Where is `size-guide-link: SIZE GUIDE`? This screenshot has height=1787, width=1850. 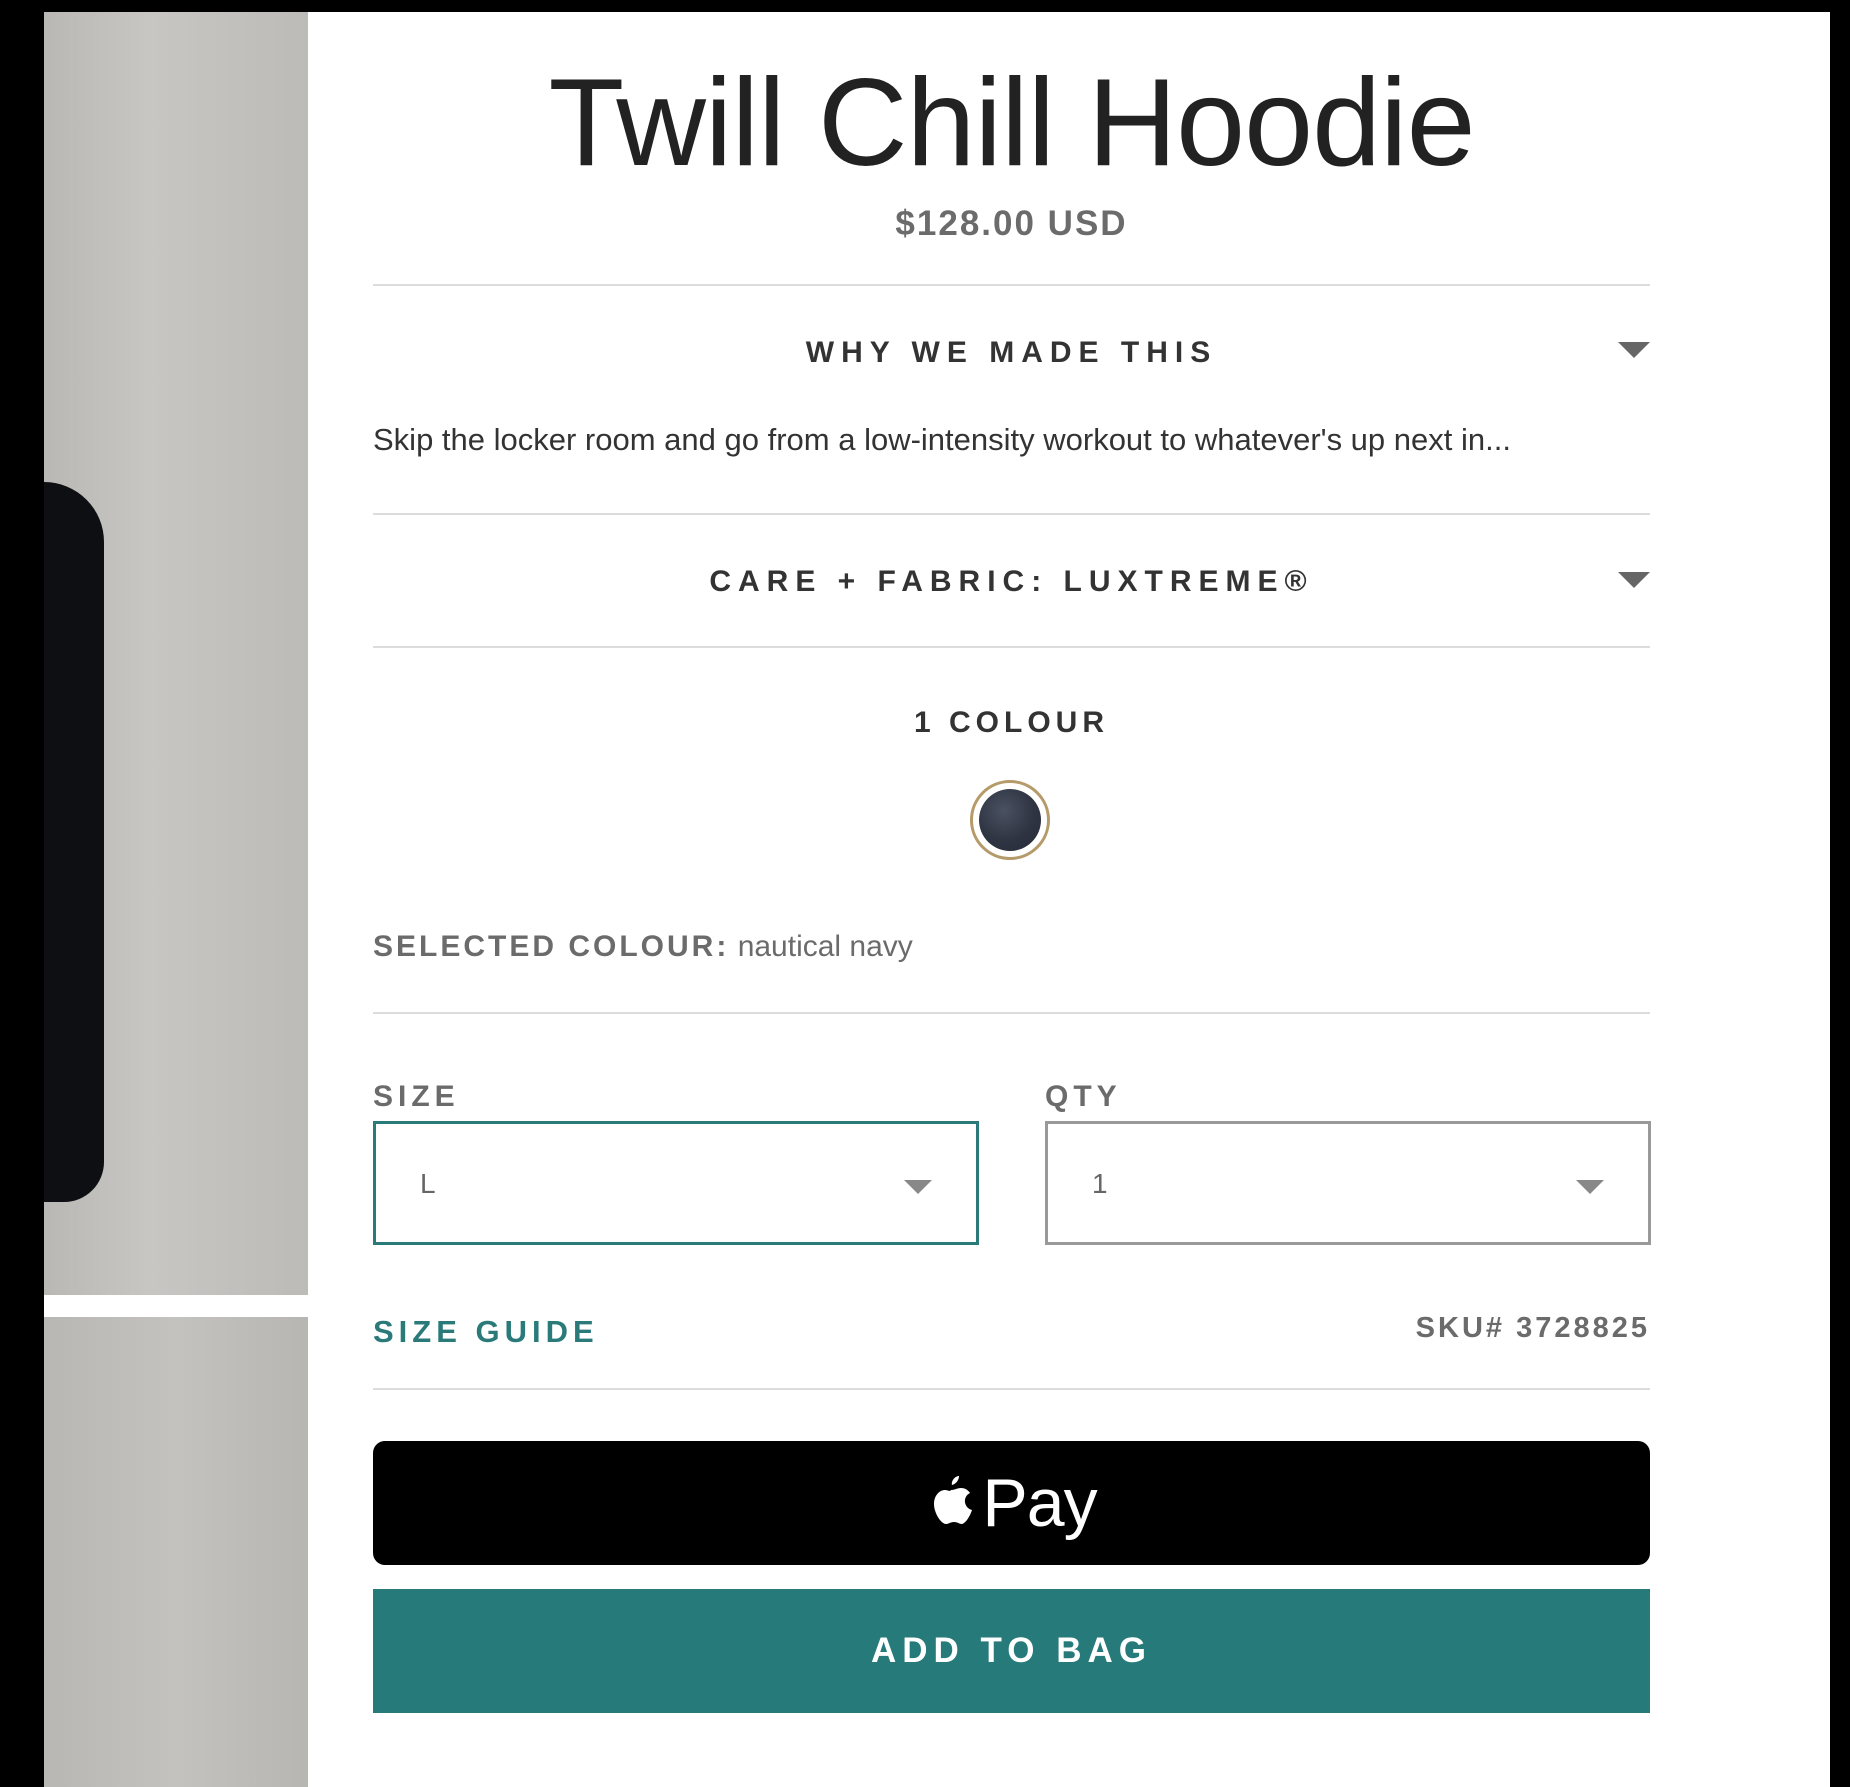
size-guide-link: SIZE GUIDE is located at coordinates (486, 1332).